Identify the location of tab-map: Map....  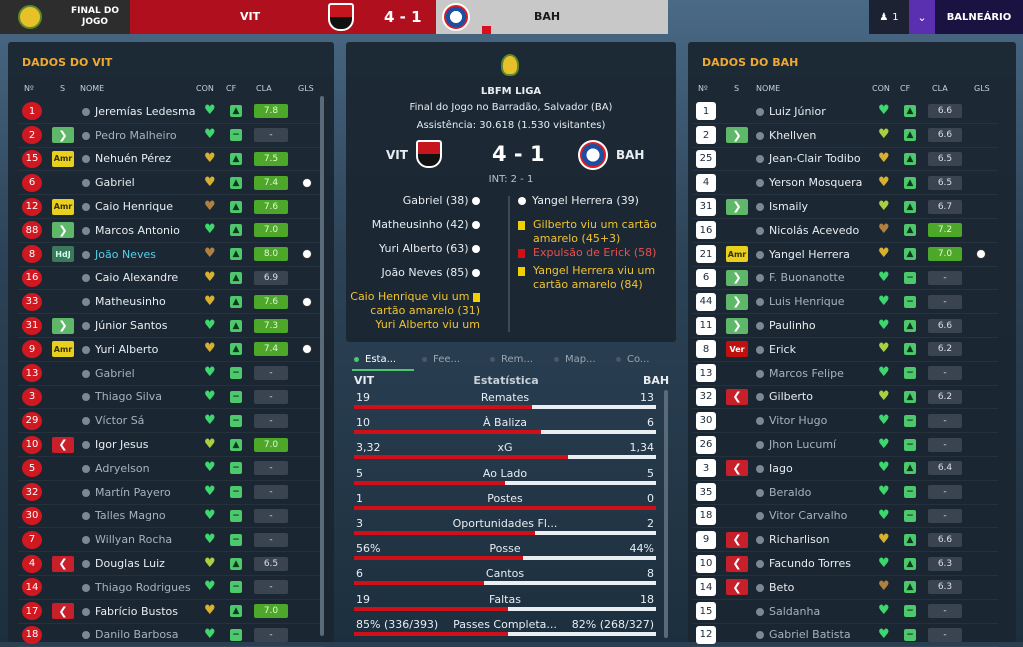
(575, 359).